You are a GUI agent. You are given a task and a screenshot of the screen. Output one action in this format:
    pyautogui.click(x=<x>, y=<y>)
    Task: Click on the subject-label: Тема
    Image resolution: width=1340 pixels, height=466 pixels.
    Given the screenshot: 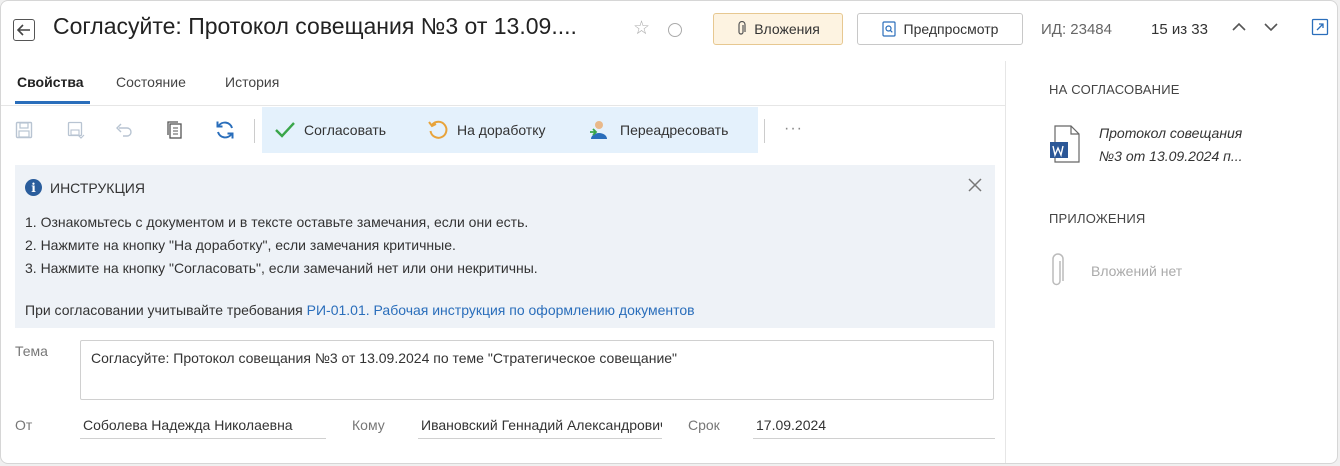 What is the action you would take?
    pyautogui.click(x=31, y=351)
    